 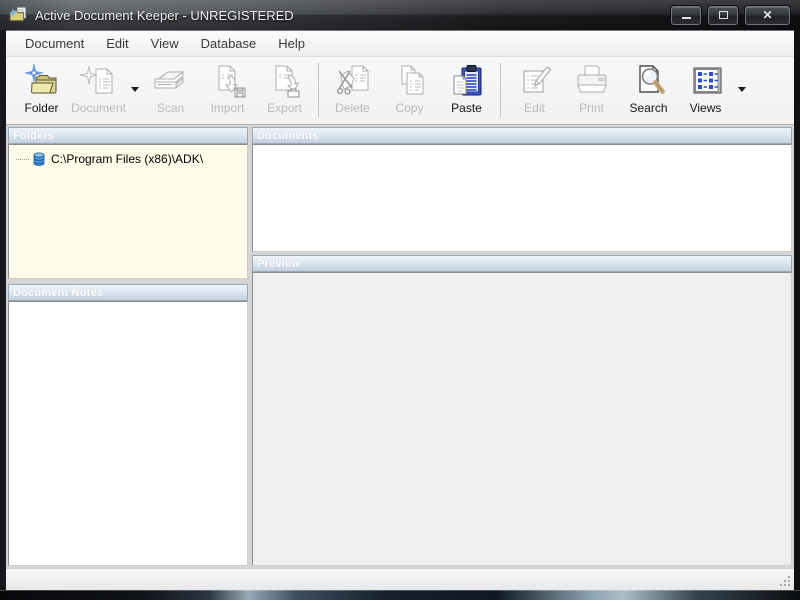 I want to click on toolbar-button-label: Import, so click(x=227, y=108).